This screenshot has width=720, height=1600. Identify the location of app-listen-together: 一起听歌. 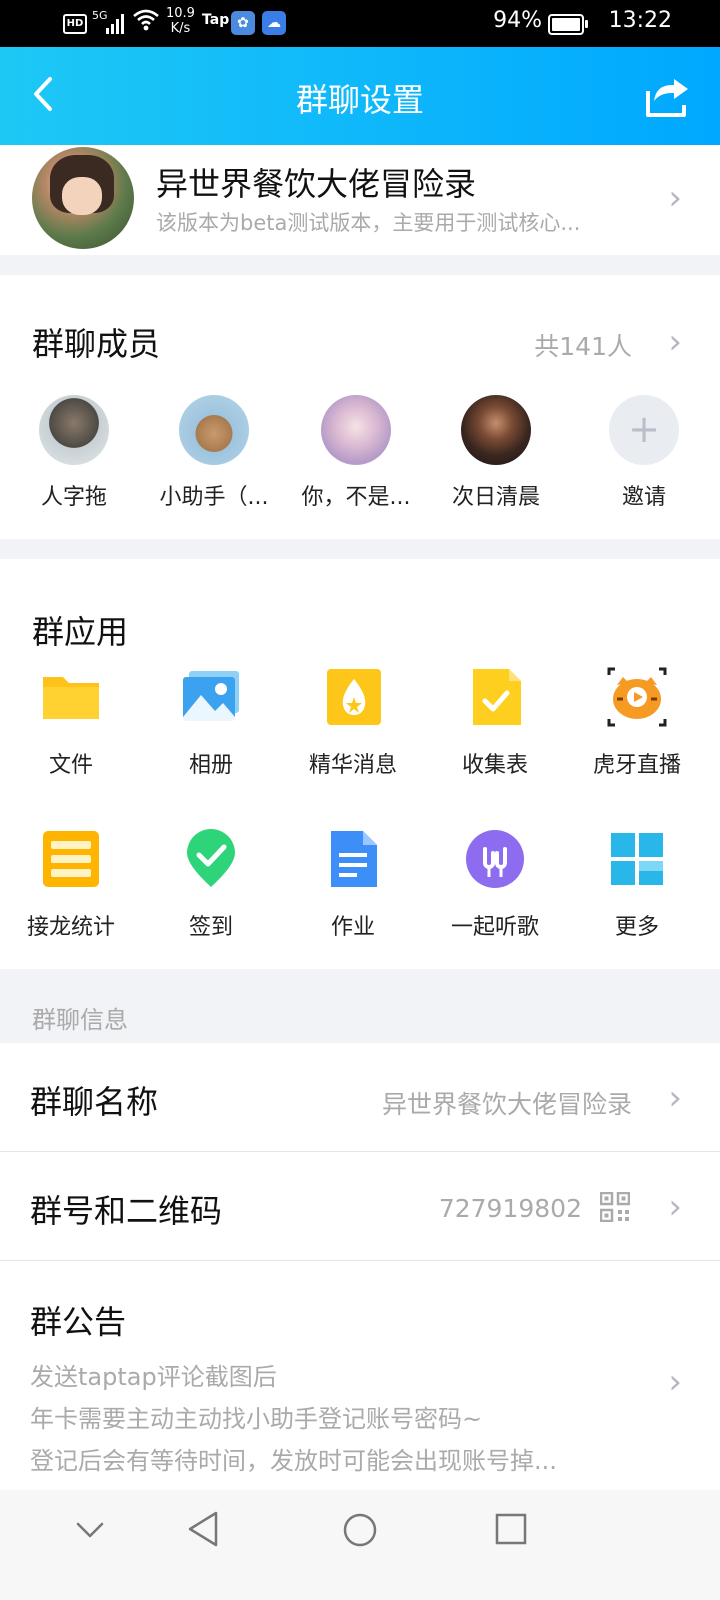
(495, 884).